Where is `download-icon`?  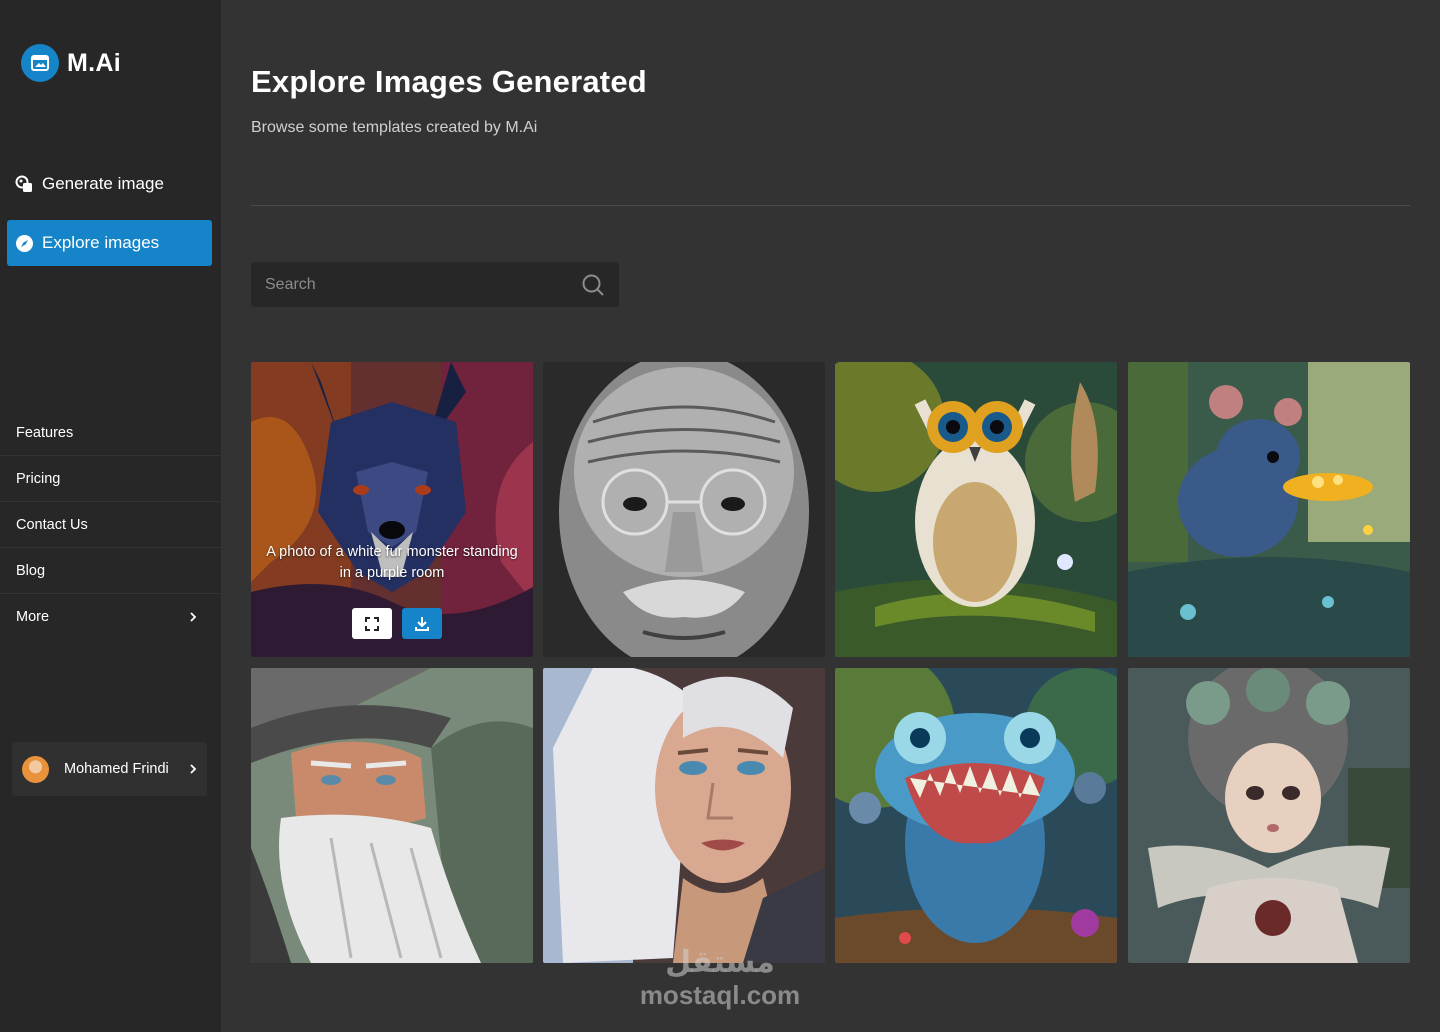 download-icon is located at coordinates (422, 624).